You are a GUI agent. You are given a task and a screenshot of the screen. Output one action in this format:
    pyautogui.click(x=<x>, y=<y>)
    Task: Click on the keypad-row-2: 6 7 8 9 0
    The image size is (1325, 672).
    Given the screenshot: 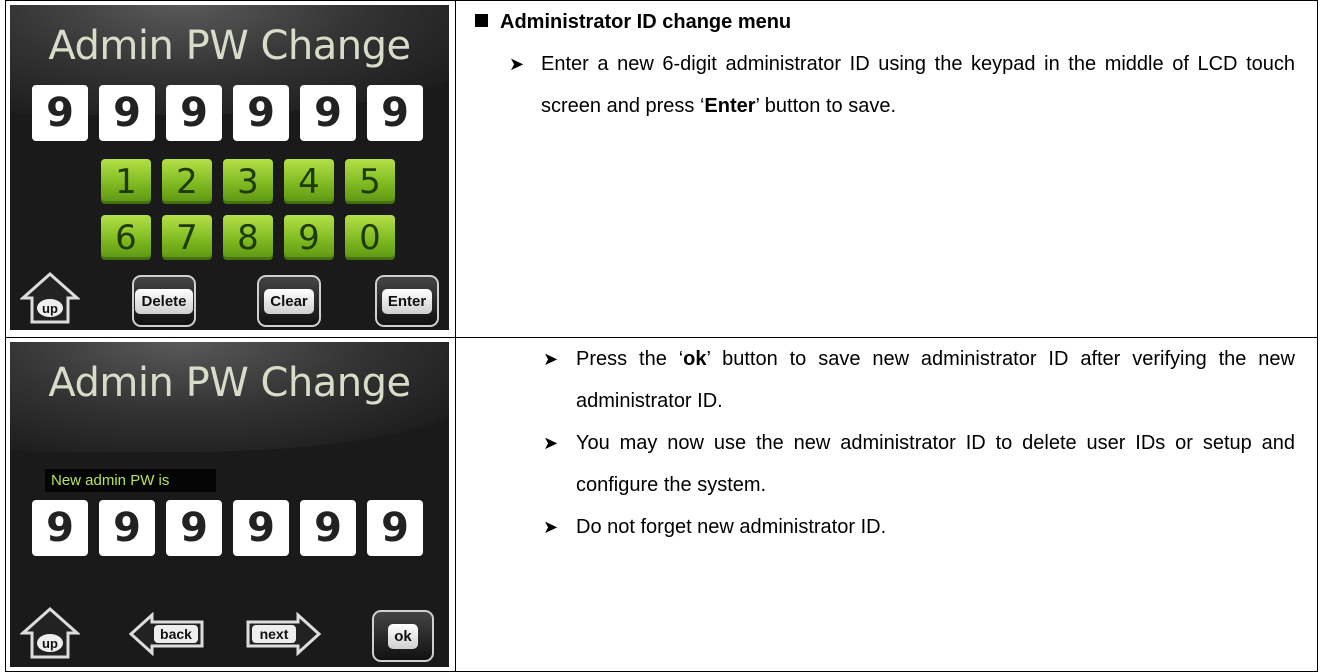 What is the action you would take?
    pyautogui.click(x=248, y=237)
    